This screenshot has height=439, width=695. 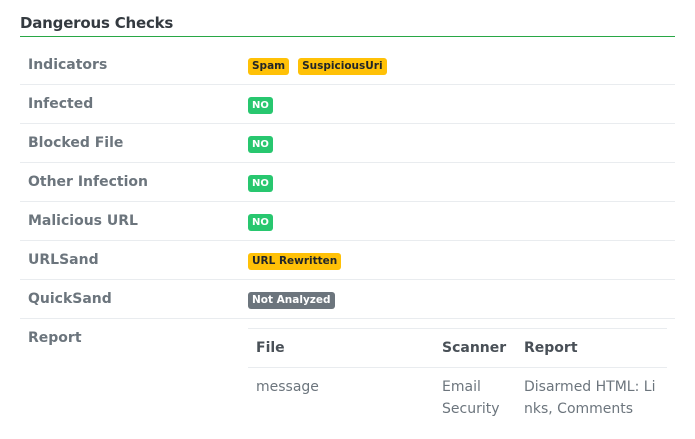 I want to click on row-urlsand: URLSand URL Rewritten, so click(x=347, y=260).